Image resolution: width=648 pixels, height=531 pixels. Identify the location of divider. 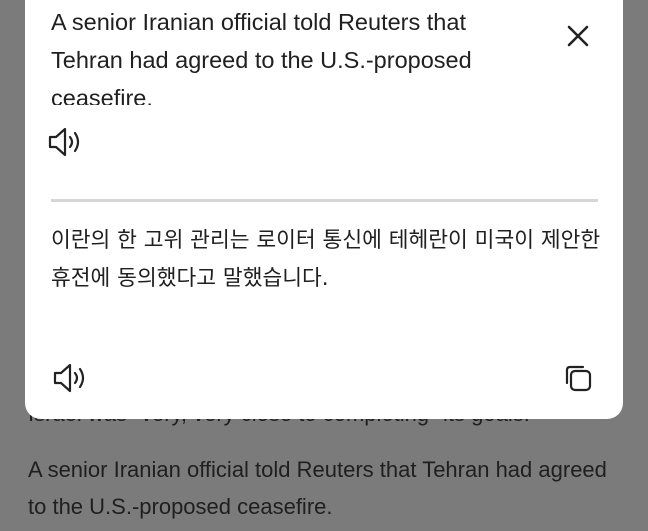
(324, 200).